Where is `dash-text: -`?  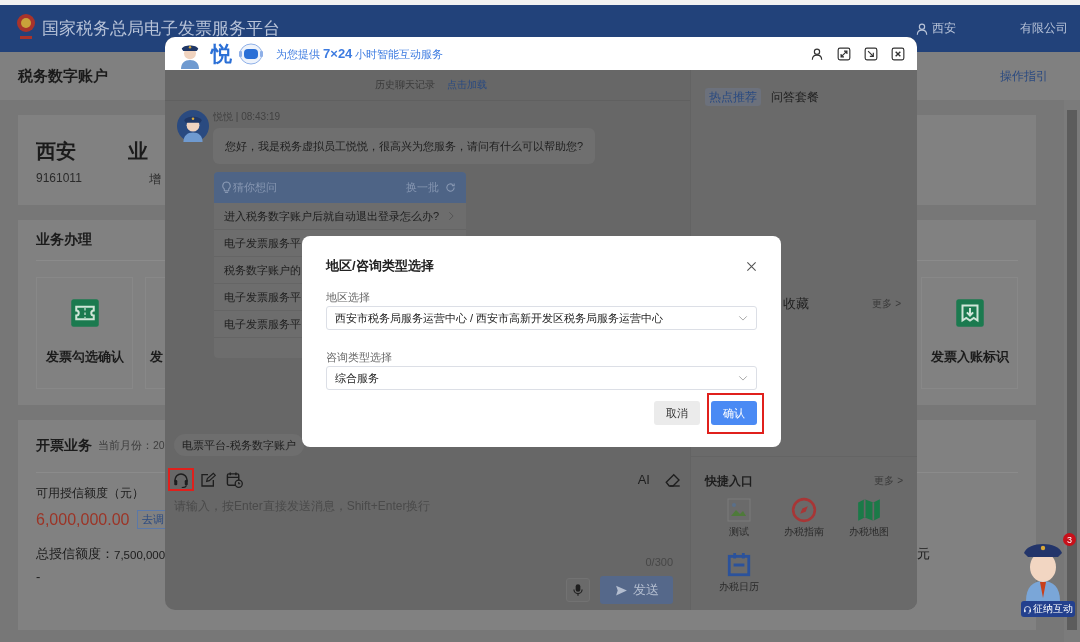
dash-text: - is located at coordinates (38, 576).